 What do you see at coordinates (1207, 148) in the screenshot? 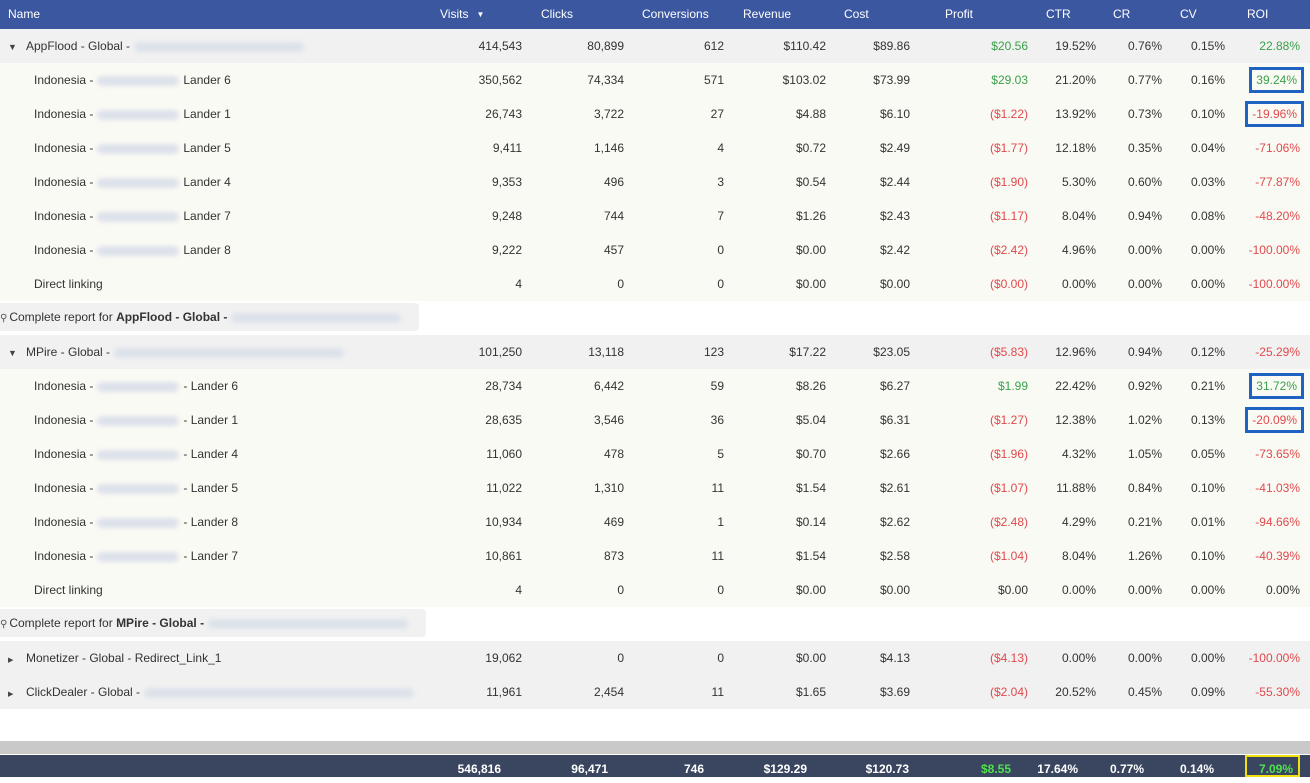
I see `cell-cv: 0.04%` at bounding box center [1207, 148].